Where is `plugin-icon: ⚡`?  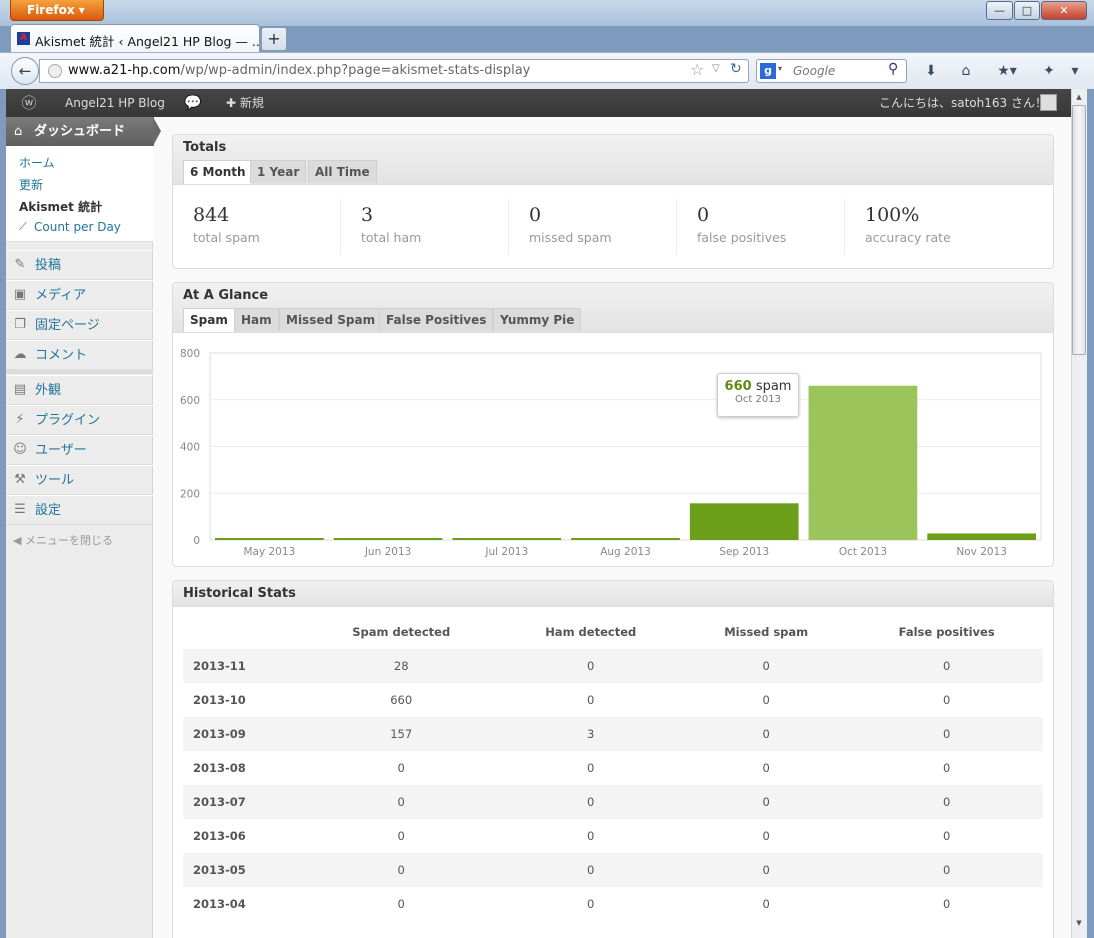 plugin-icon: ⚡ is located at coordinates (20, 419).